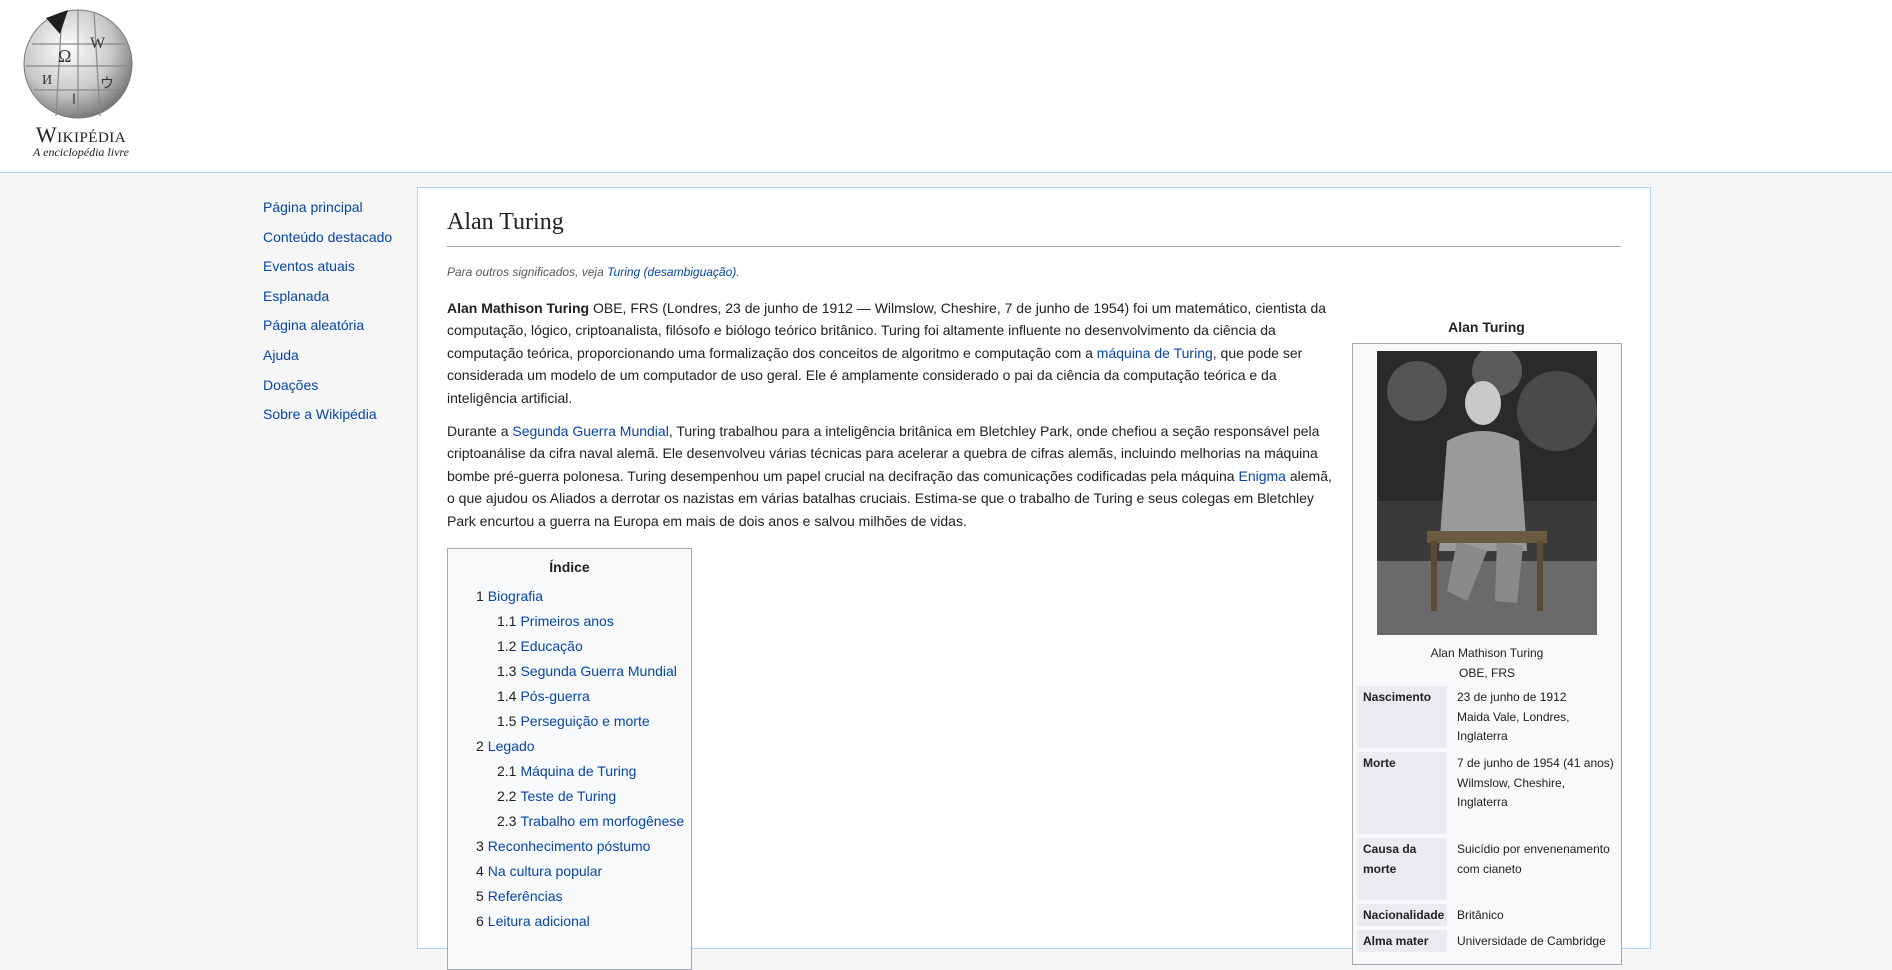 The height and width of the screenshot is (970, 1892). I want to click on toc-number: 2.1, so click(507, 771).